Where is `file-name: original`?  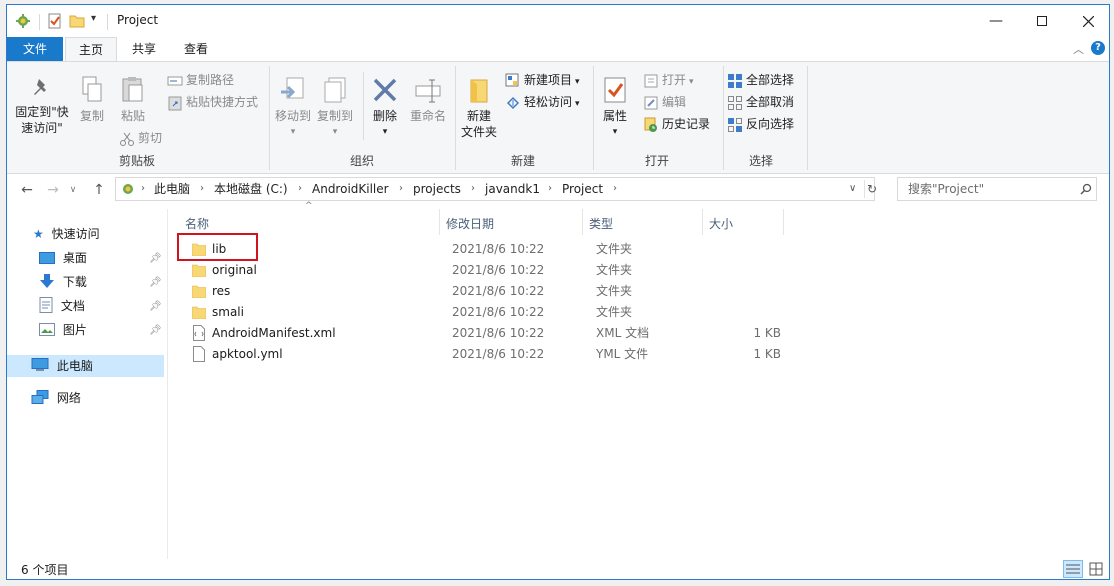 file-name: original is located at coordinates (234, 270).